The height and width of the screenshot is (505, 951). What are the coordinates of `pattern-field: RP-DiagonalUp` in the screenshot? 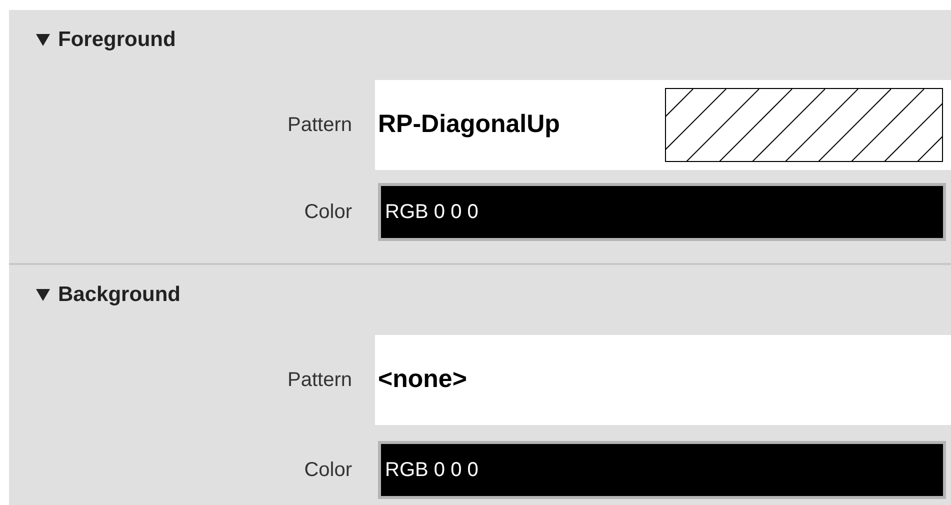 It's located at (663, 125).